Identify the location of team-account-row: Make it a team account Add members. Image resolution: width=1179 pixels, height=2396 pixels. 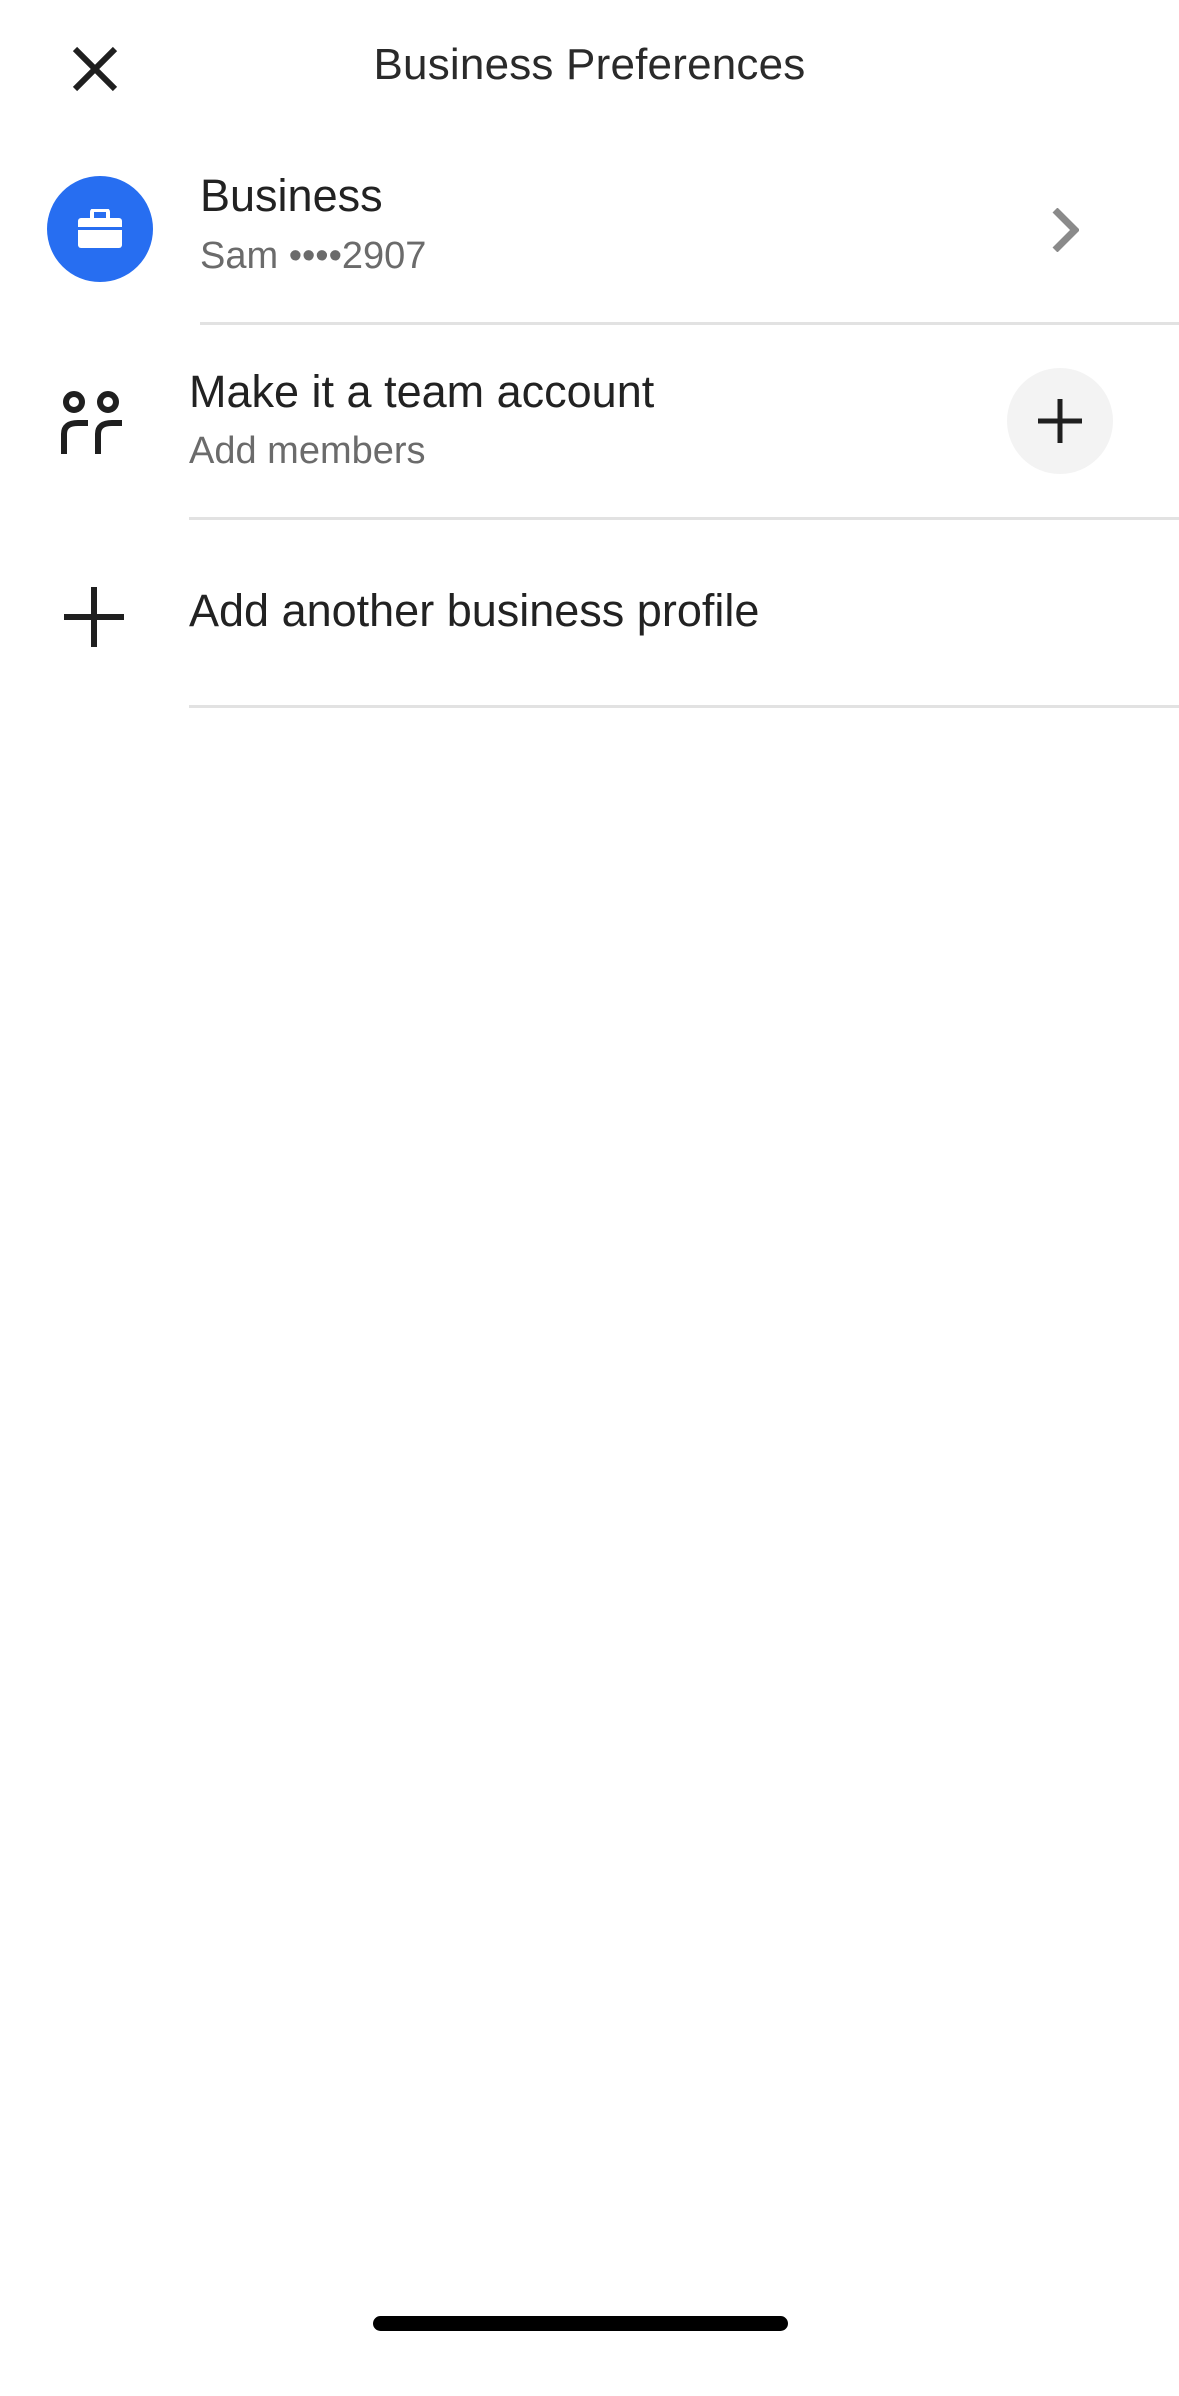
(589, 437).